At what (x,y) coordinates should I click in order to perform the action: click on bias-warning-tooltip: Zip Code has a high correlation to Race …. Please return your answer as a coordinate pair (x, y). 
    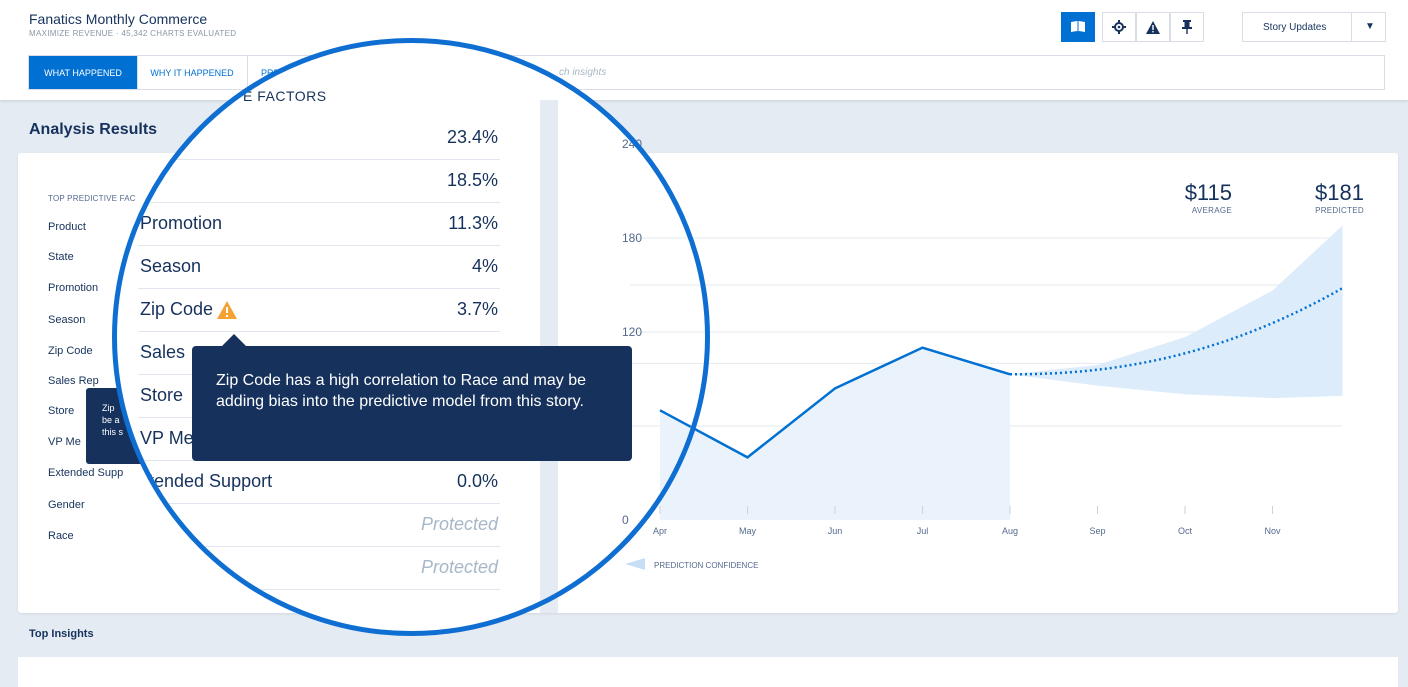
    Looking at the image, I should click on (412, 397).